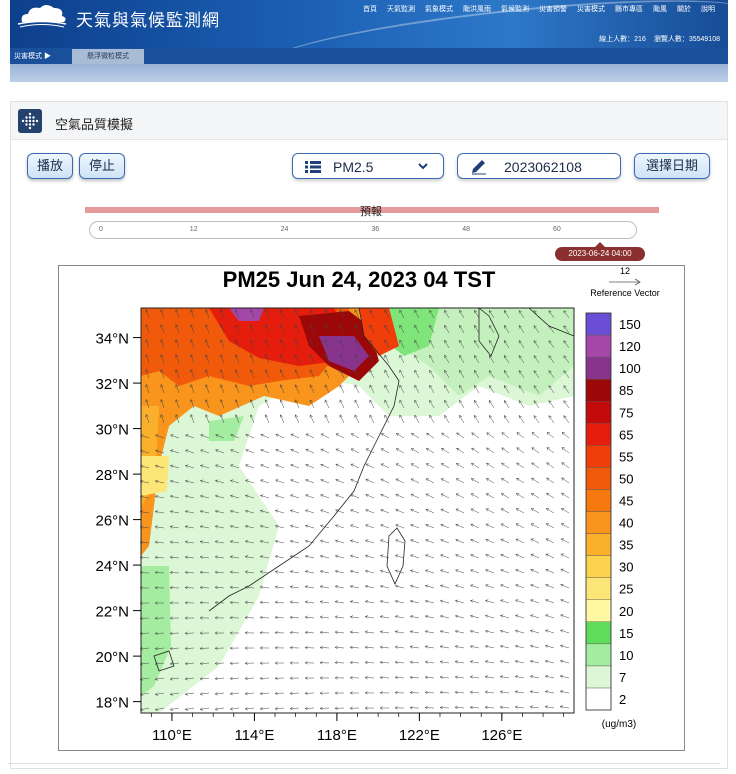 The image size is (736, 774). What do you see at coordinates (42, 15) in the screenshot?
I see `cloud-logo-icon` at bounding box center [42, 15].